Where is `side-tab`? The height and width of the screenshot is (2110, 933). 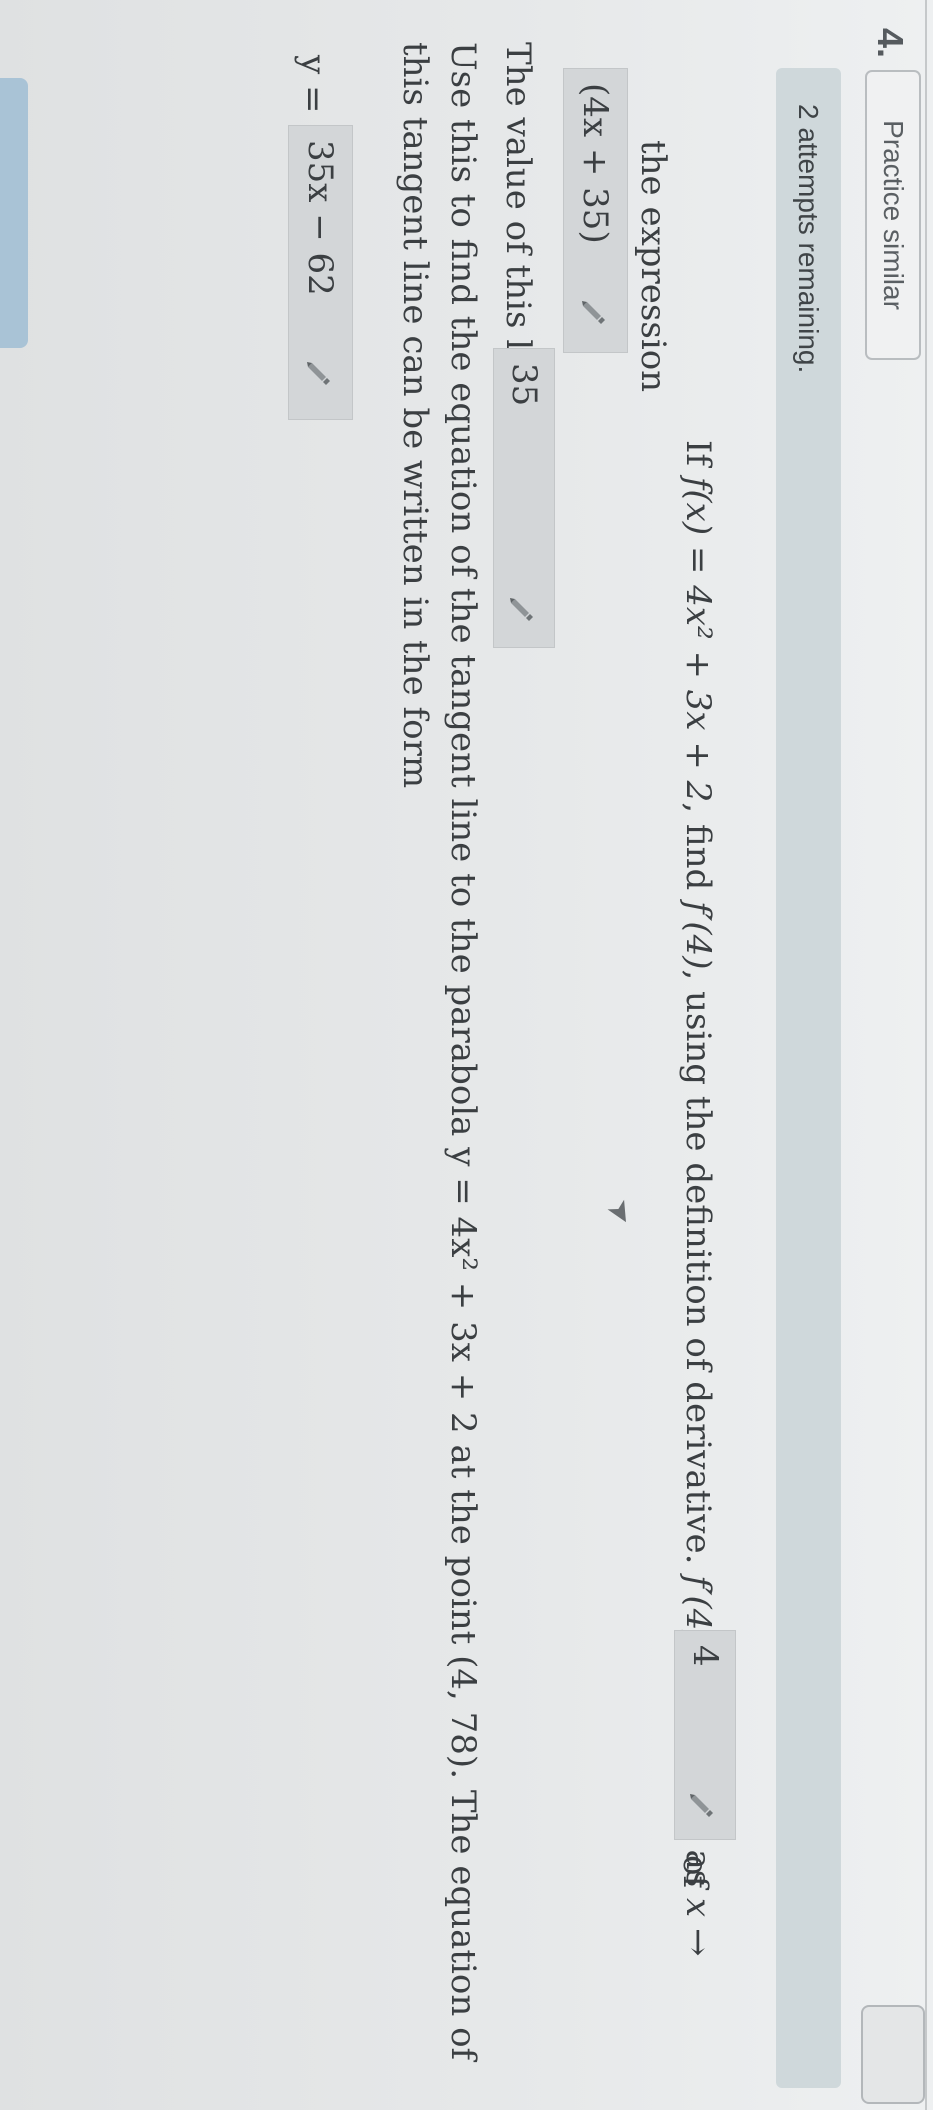 side-tab is located at coordinates (14, 213).